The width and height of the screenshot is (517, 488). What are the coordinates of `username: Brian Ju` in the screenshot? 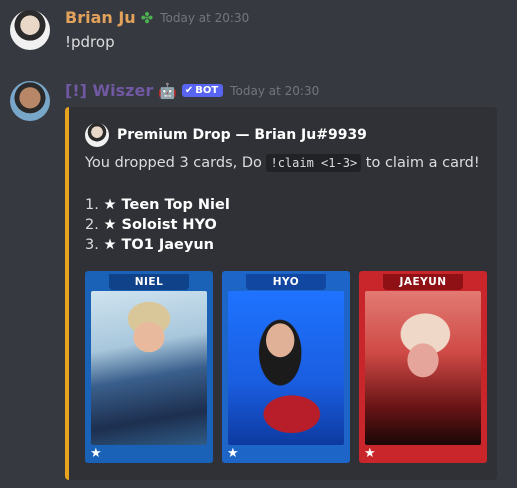 It's located at (100, 17).